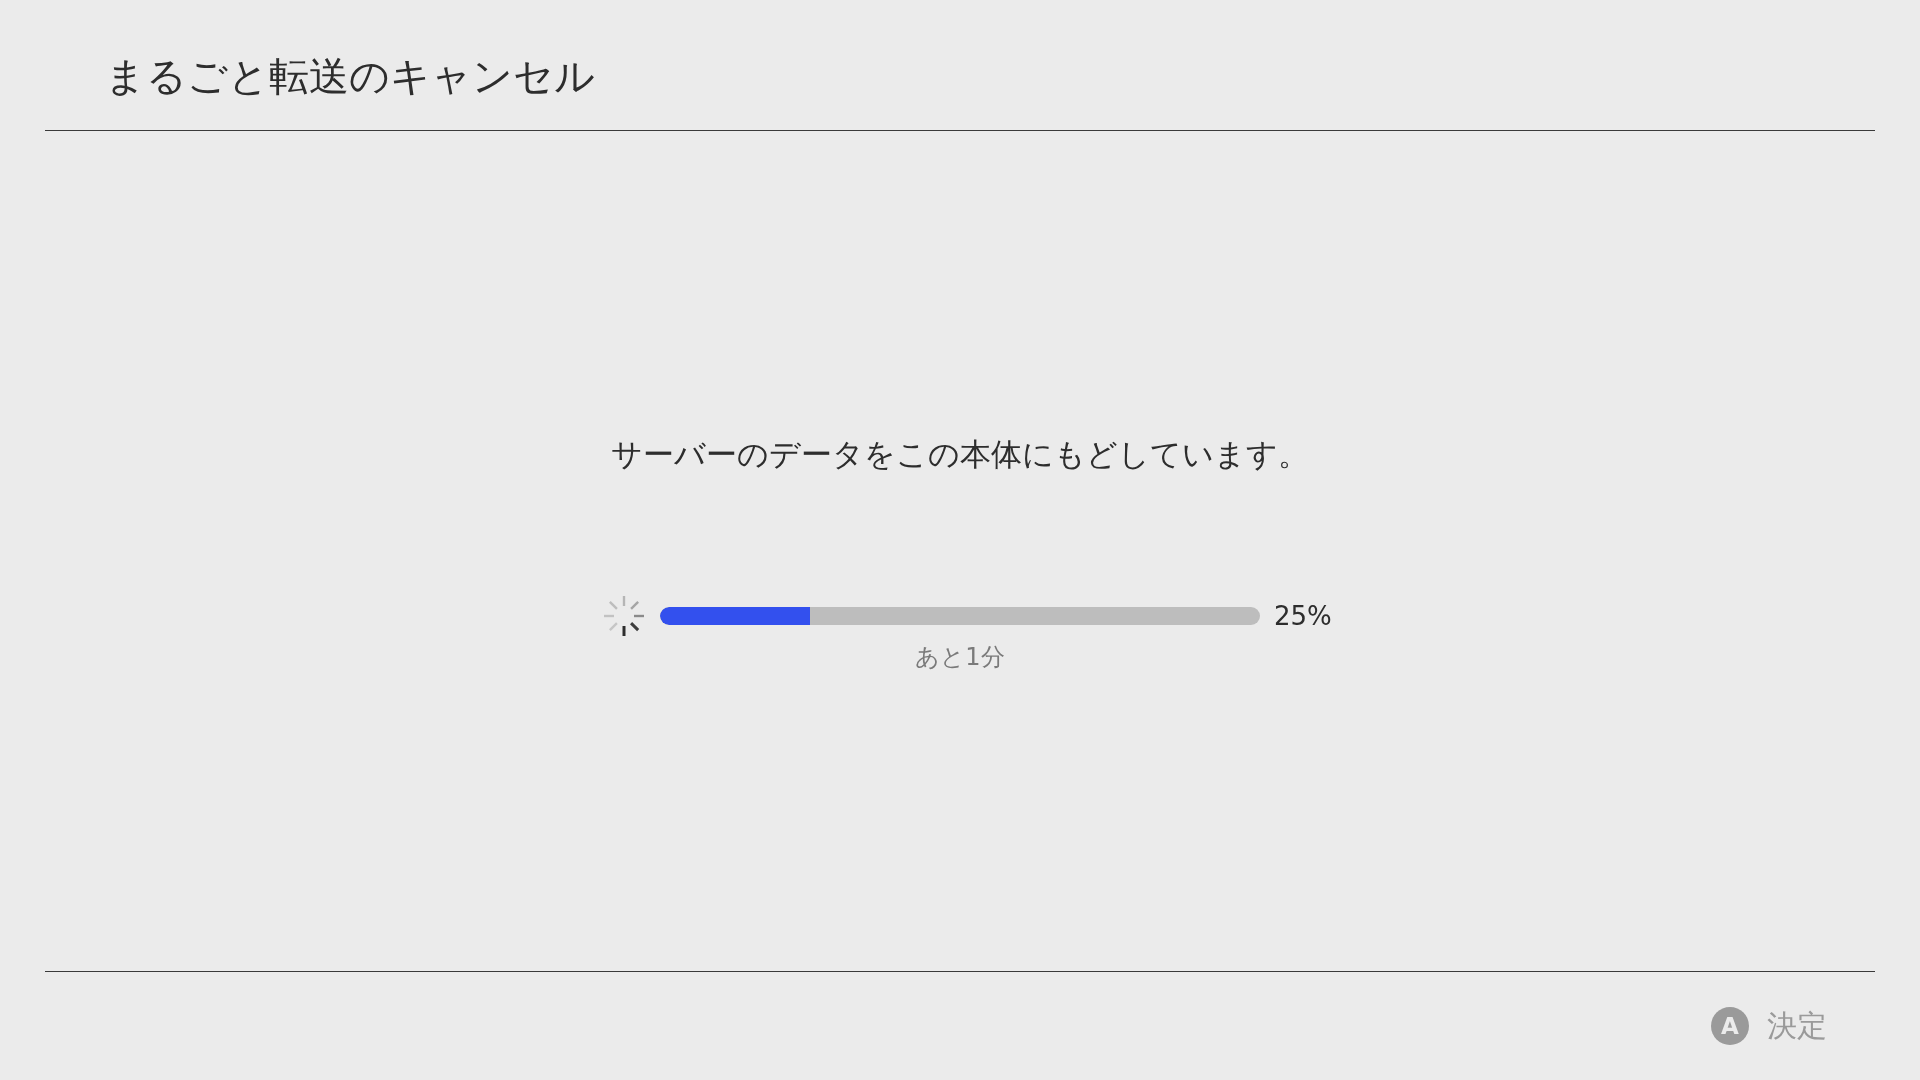 Image resolution: width=1920 pixels, height=1080 pixels. What do you see at coordinates (1303, 616) in the screenshot?
I see `progress-percent: 25%` at bounding box center [1303, 616].